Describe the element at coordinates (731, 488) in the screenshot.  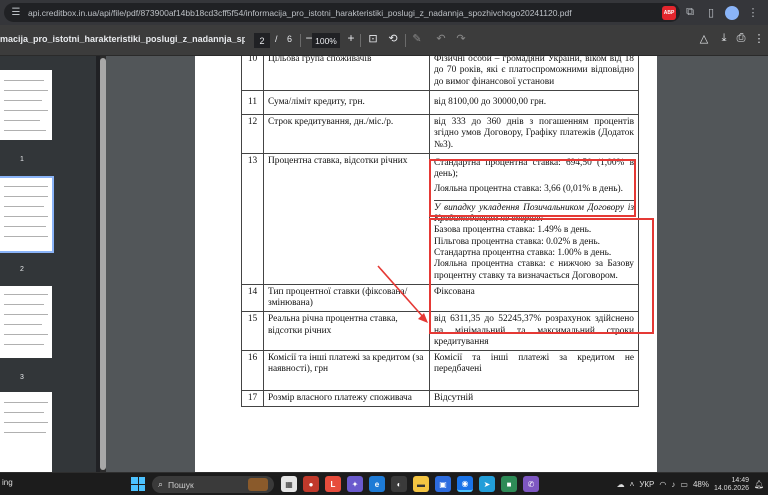
I see `clock-date: 14.06.2026` at that location.